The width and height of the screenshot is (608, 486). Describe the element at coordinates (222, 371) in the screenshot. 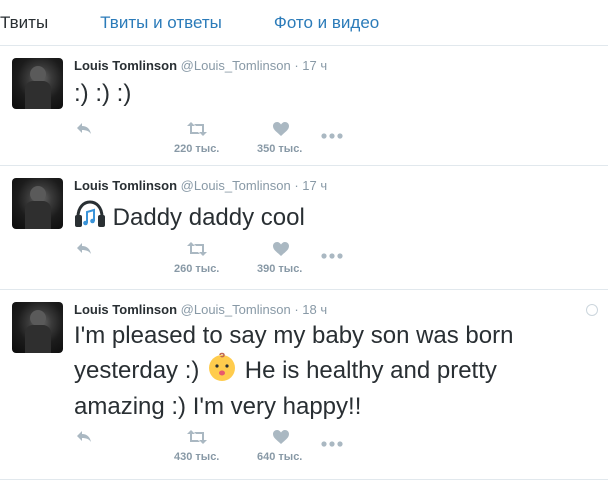

I see `baby-emoji` at that location.